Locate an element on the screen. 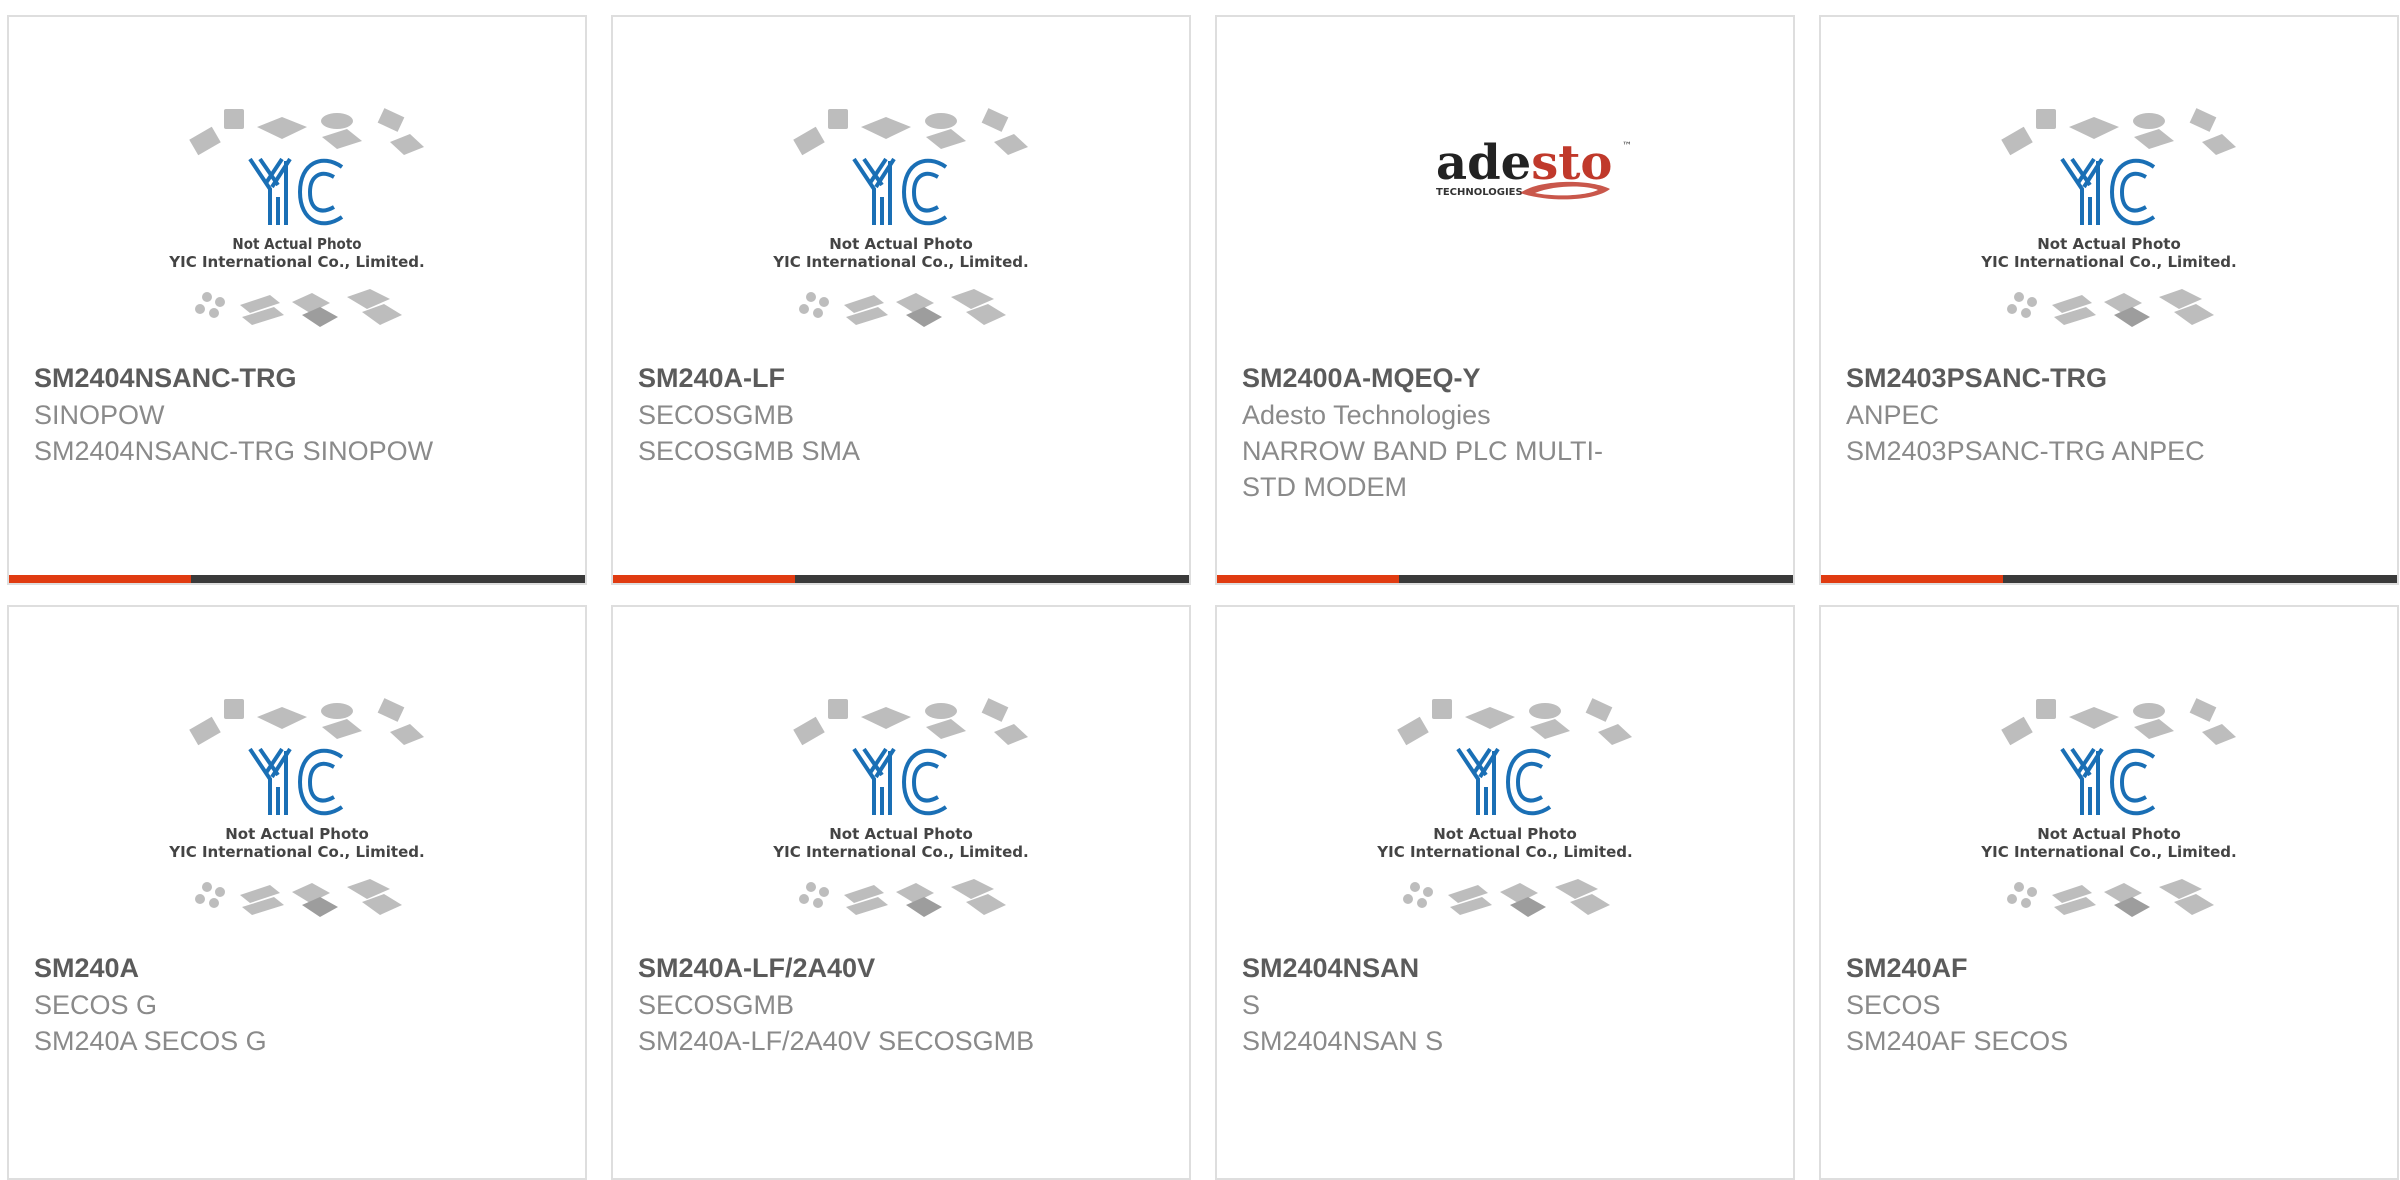 This screenshot has height=1180, width=2400. description: SECOSGMB SMA is located at coordinates (749, 451).